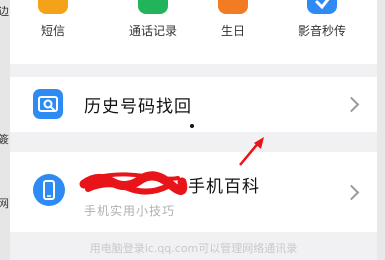 This screenshot has width=385, height=260. I want to click on media-transfer-button: 影音秒传, so click(322, 32).